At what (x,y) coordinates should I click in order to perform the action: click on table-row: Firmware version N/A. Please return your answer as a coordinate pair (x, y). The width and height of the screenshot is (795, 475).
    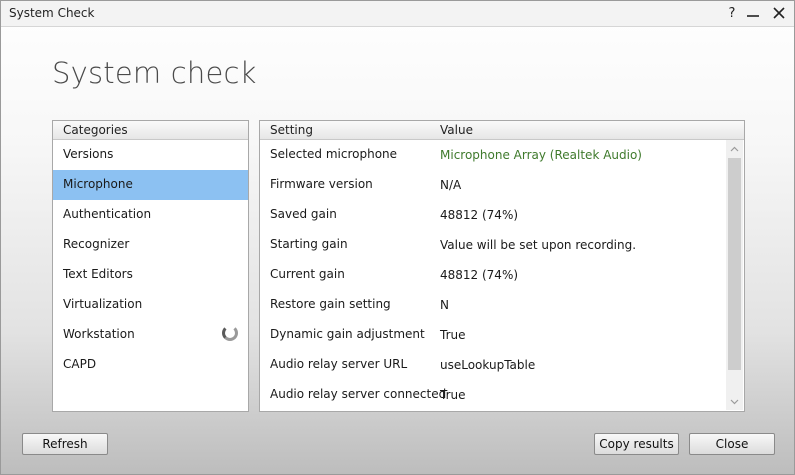
    Looking at the image, I should click on (493, 185).